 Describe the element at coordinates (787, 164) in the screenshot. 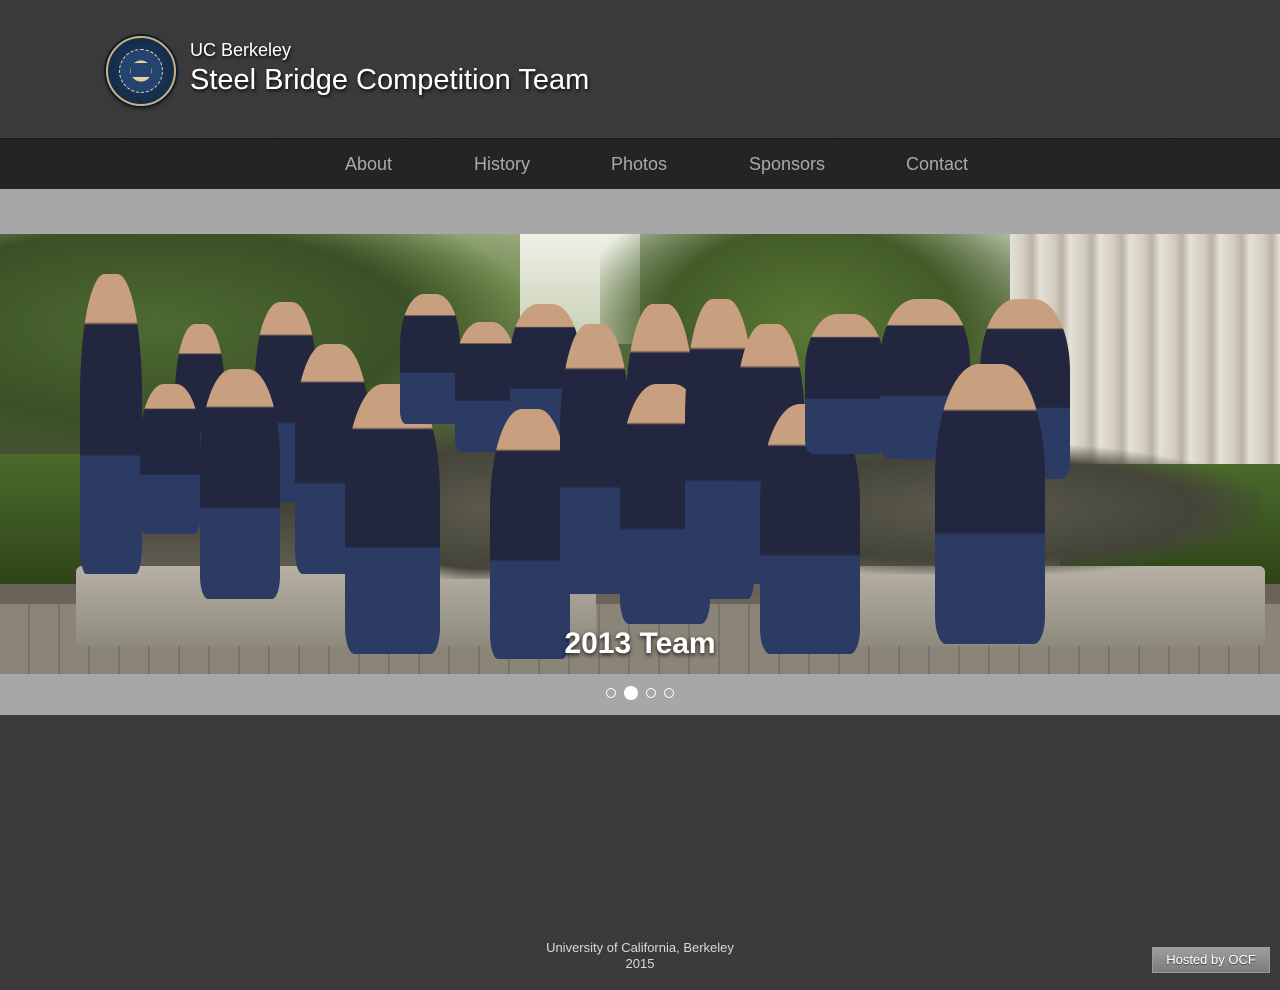

I see `nav-item-sponsors: Sponsors` at that location.